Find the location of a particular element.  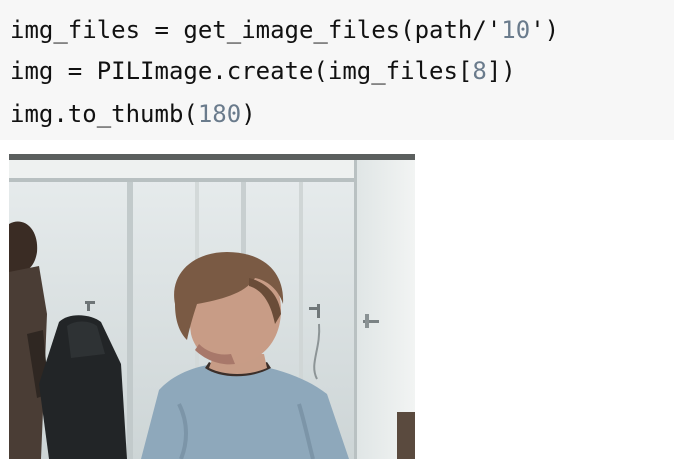

code-line-2: img = PILImage.create(img_files[8]) is located at coordinates (263, 71).